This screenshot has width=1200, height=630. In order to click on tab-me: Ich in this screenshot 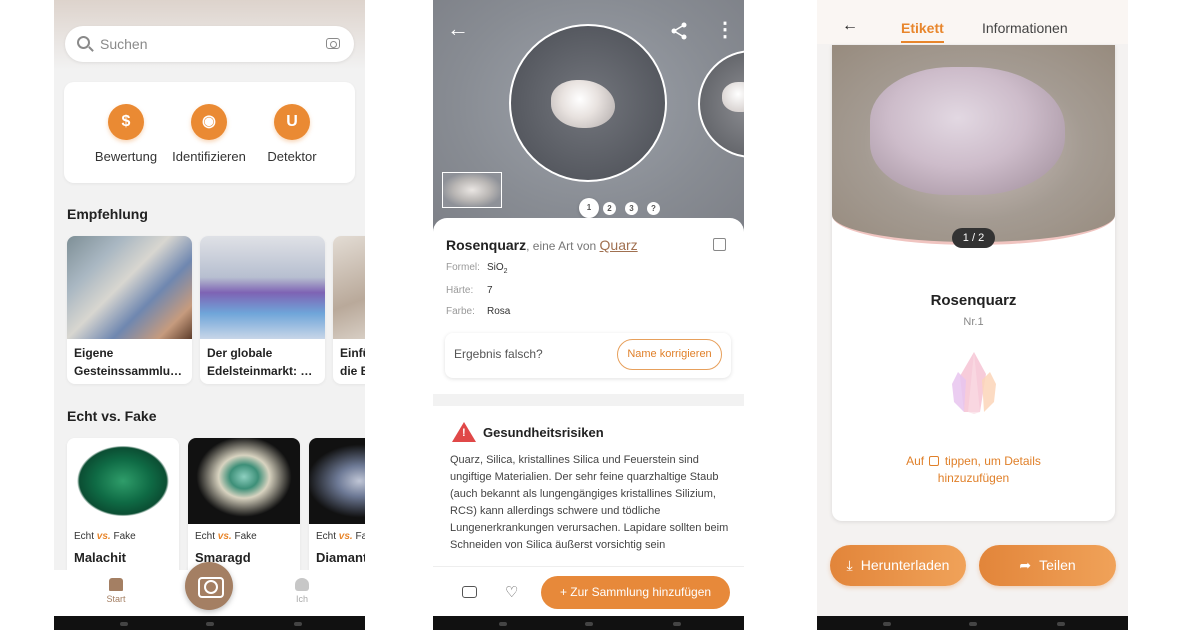, I will do `click(302, 591)`.